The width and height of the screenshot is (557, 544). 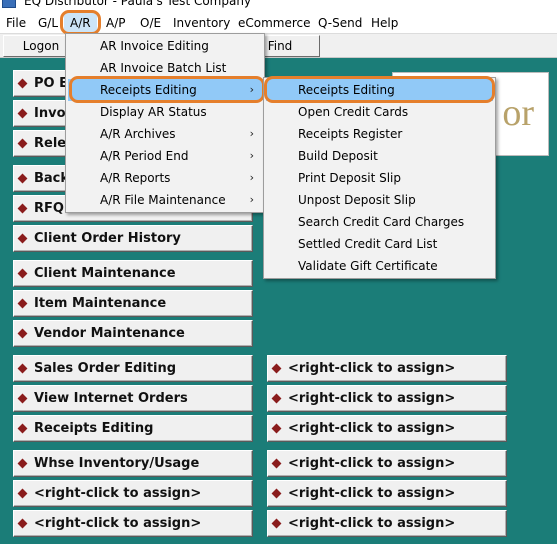 I want to click on menu-item-label: Print Deposit Slip, so click(x=350, y=178).